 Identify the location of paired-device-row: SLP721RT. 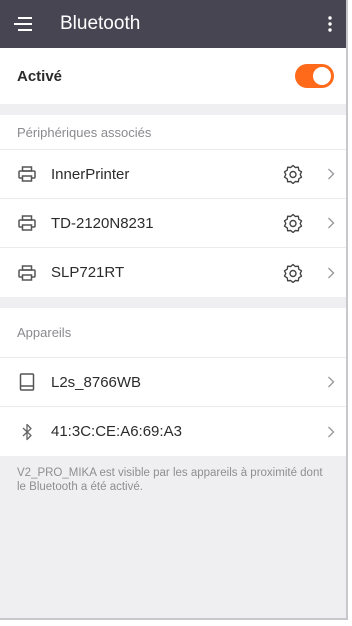
(173, 272).